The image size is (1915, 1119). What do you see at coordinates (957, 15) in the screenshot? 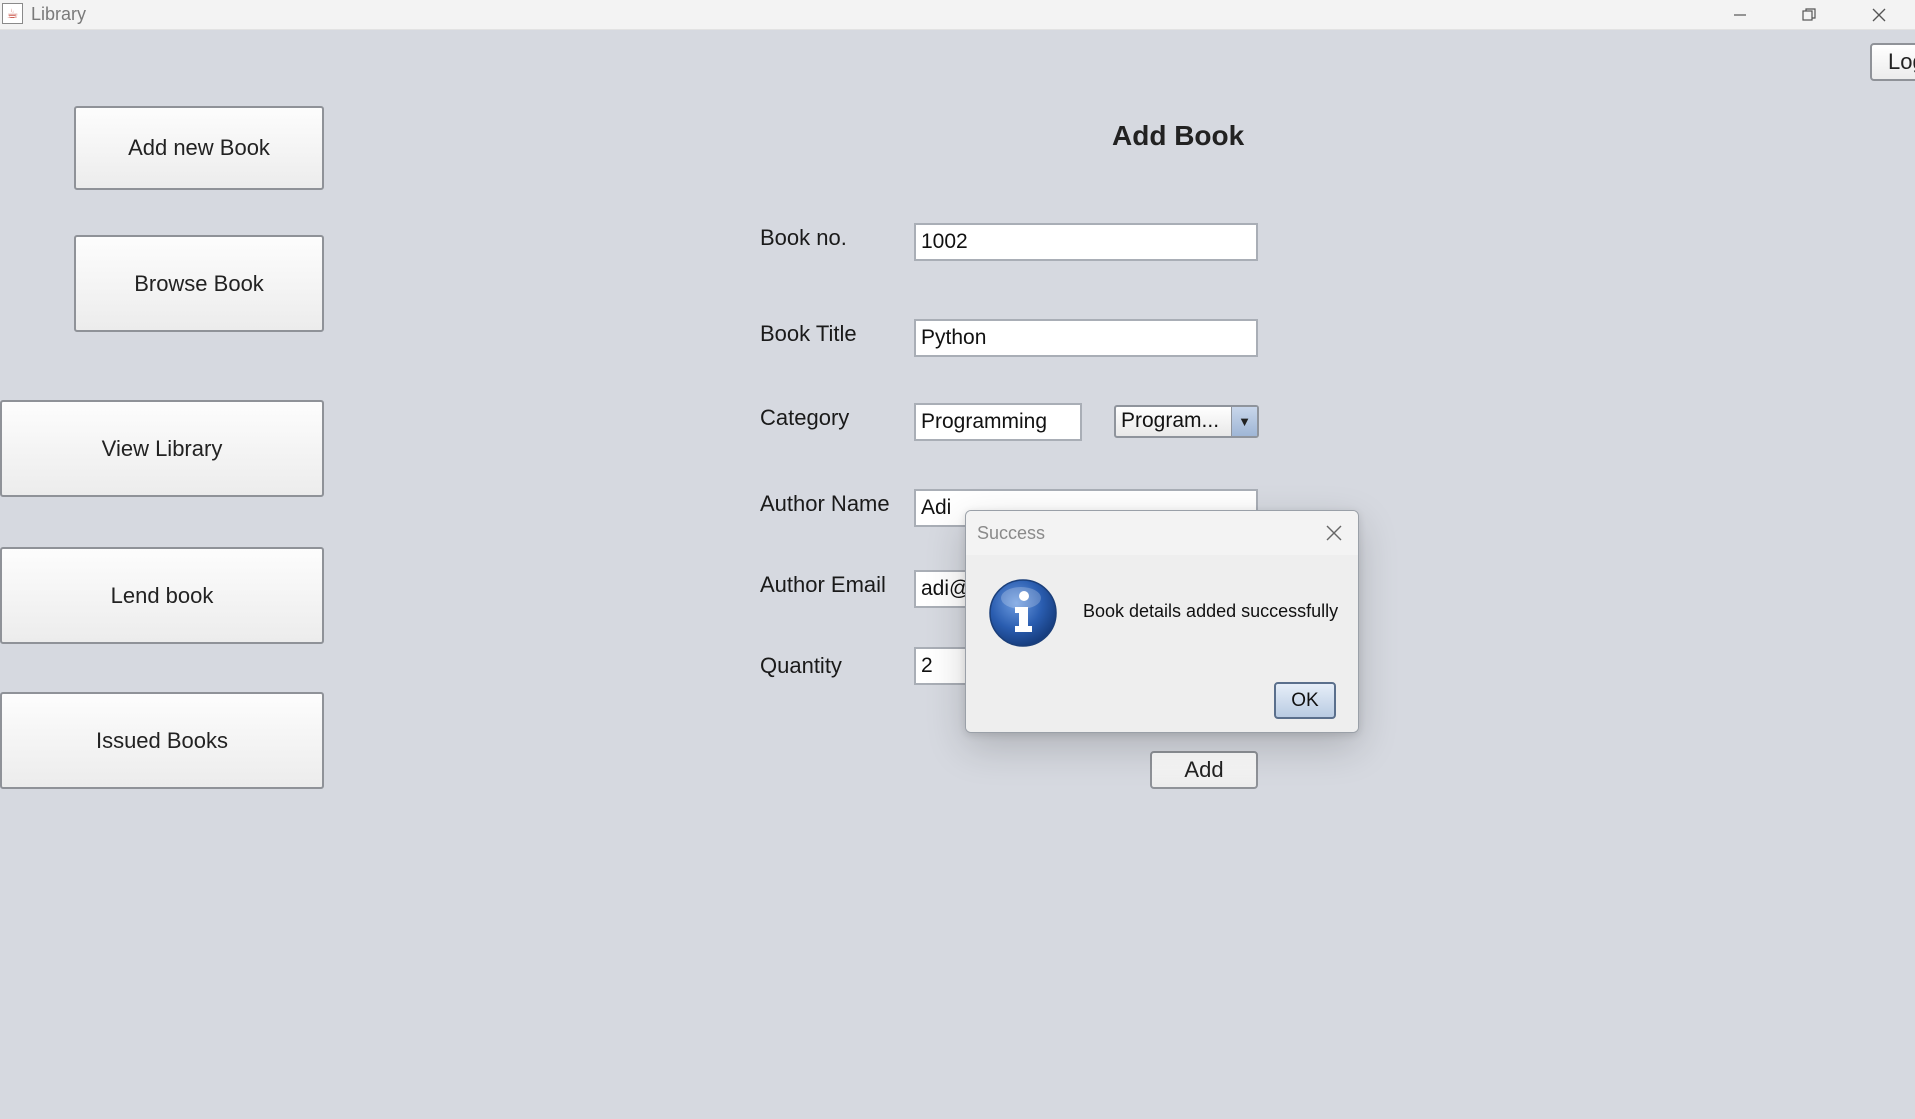
I see `window-titlebar: ☕ Library` at bounding box center [957, 15].